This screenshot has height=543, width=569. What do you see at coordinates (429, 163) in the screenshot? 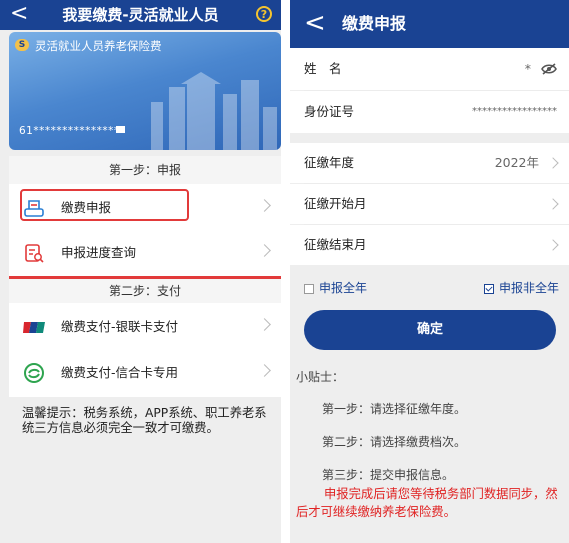
I see `year-field: 征缴年度 2022年` at bounding box center [429, 163].